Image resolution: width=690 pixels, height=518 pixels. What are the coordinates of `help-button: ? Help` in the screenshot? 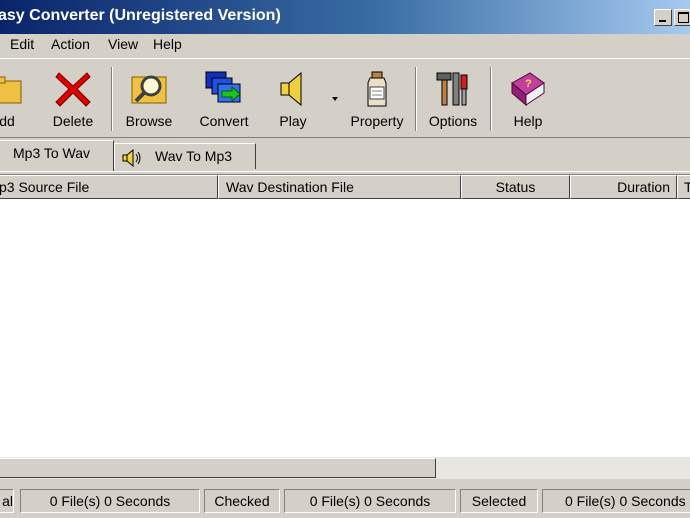 It's located at (528, 100).